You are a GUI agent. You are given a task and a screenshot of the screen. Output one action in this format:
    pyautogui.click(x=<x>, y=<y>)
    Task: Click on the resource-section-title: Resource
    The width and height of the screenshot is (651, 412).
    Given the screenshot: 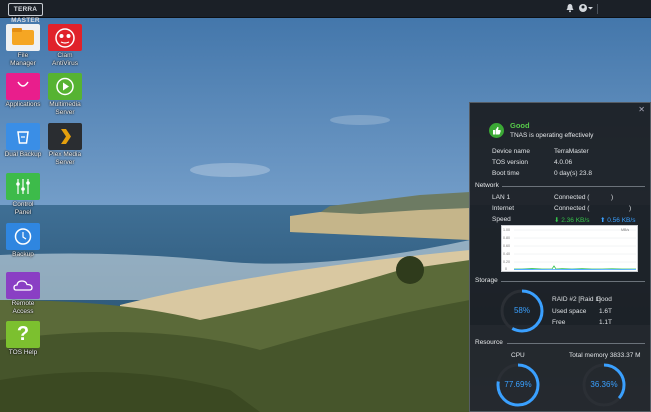 What is the action you would take?
    pyautogui.click(x=489, y=342)
    